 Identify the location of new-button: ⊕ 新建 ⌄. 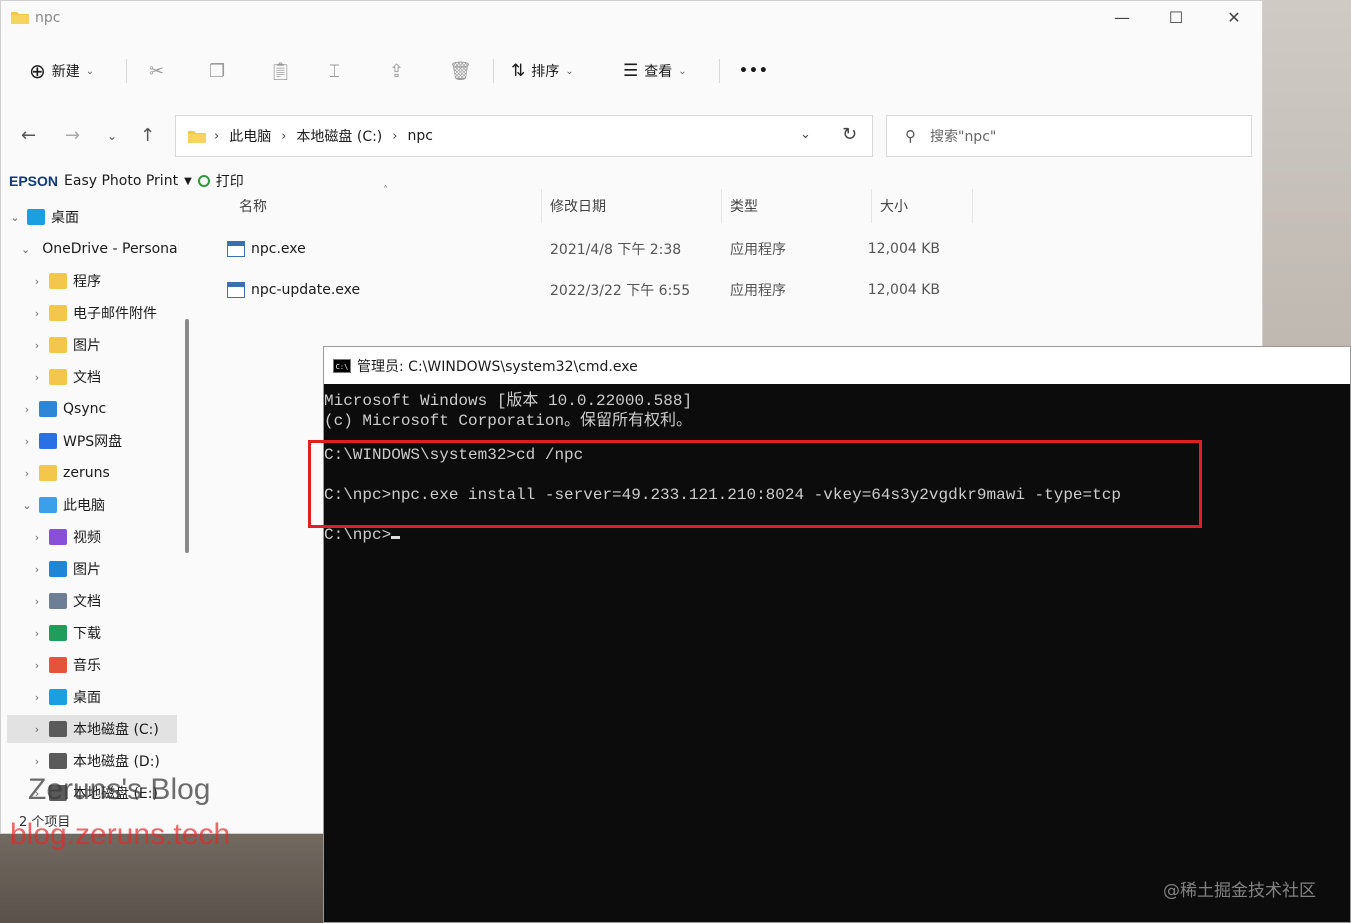
(61, 71).